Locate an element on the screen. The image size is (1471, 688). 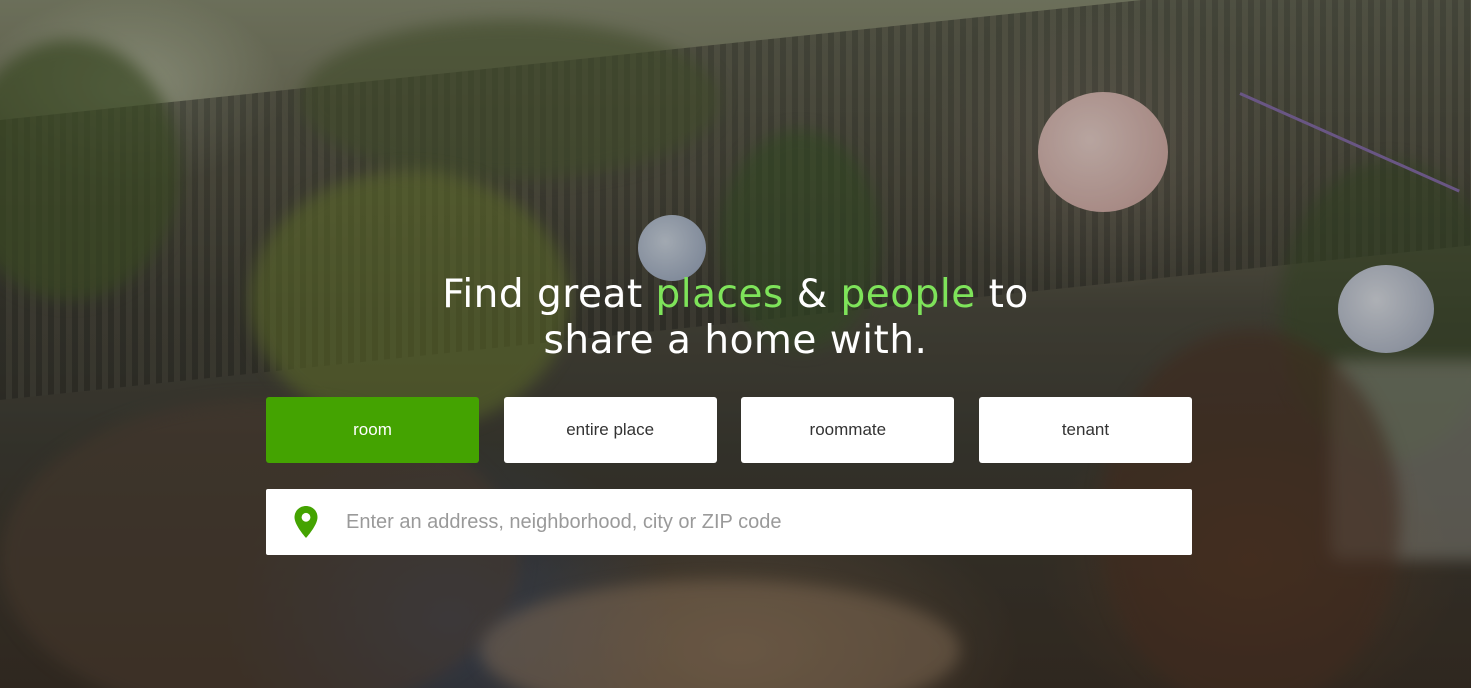
headline-text: Find great is located at coordinates (549, 294).